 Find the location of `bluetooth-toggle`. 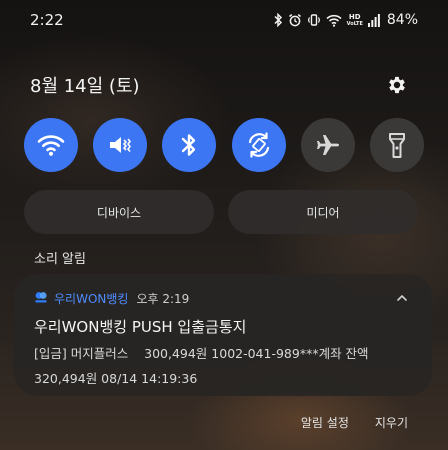

bluetooth-toggle is located at coordinates (189, 145).